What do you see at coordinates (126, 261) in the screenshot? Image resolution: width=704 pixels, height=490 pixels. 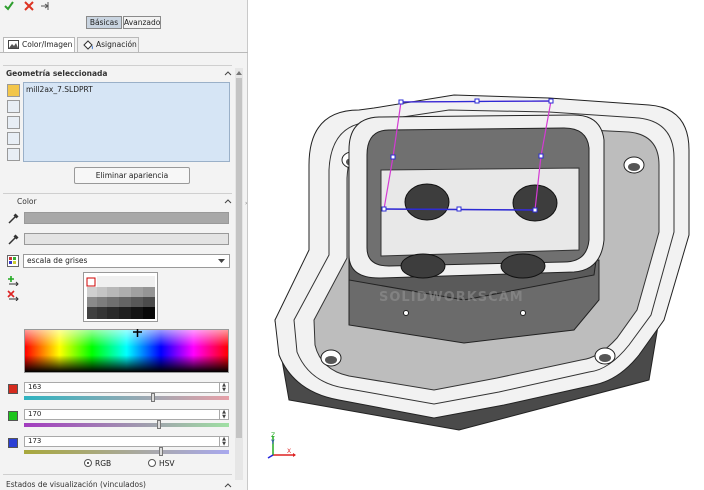 I see `palette-dropdown: escala de grises` at bounding box center [126, 261].